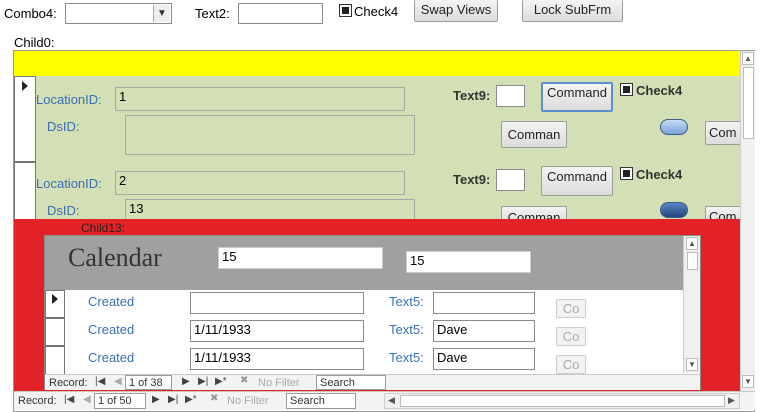 The width and height of the screenshot is (761, 412). What do you see at coordinates (118, 13) in the screenshot?
I see `combo4-dropdown: ▼` at bounding box center [118, 13].